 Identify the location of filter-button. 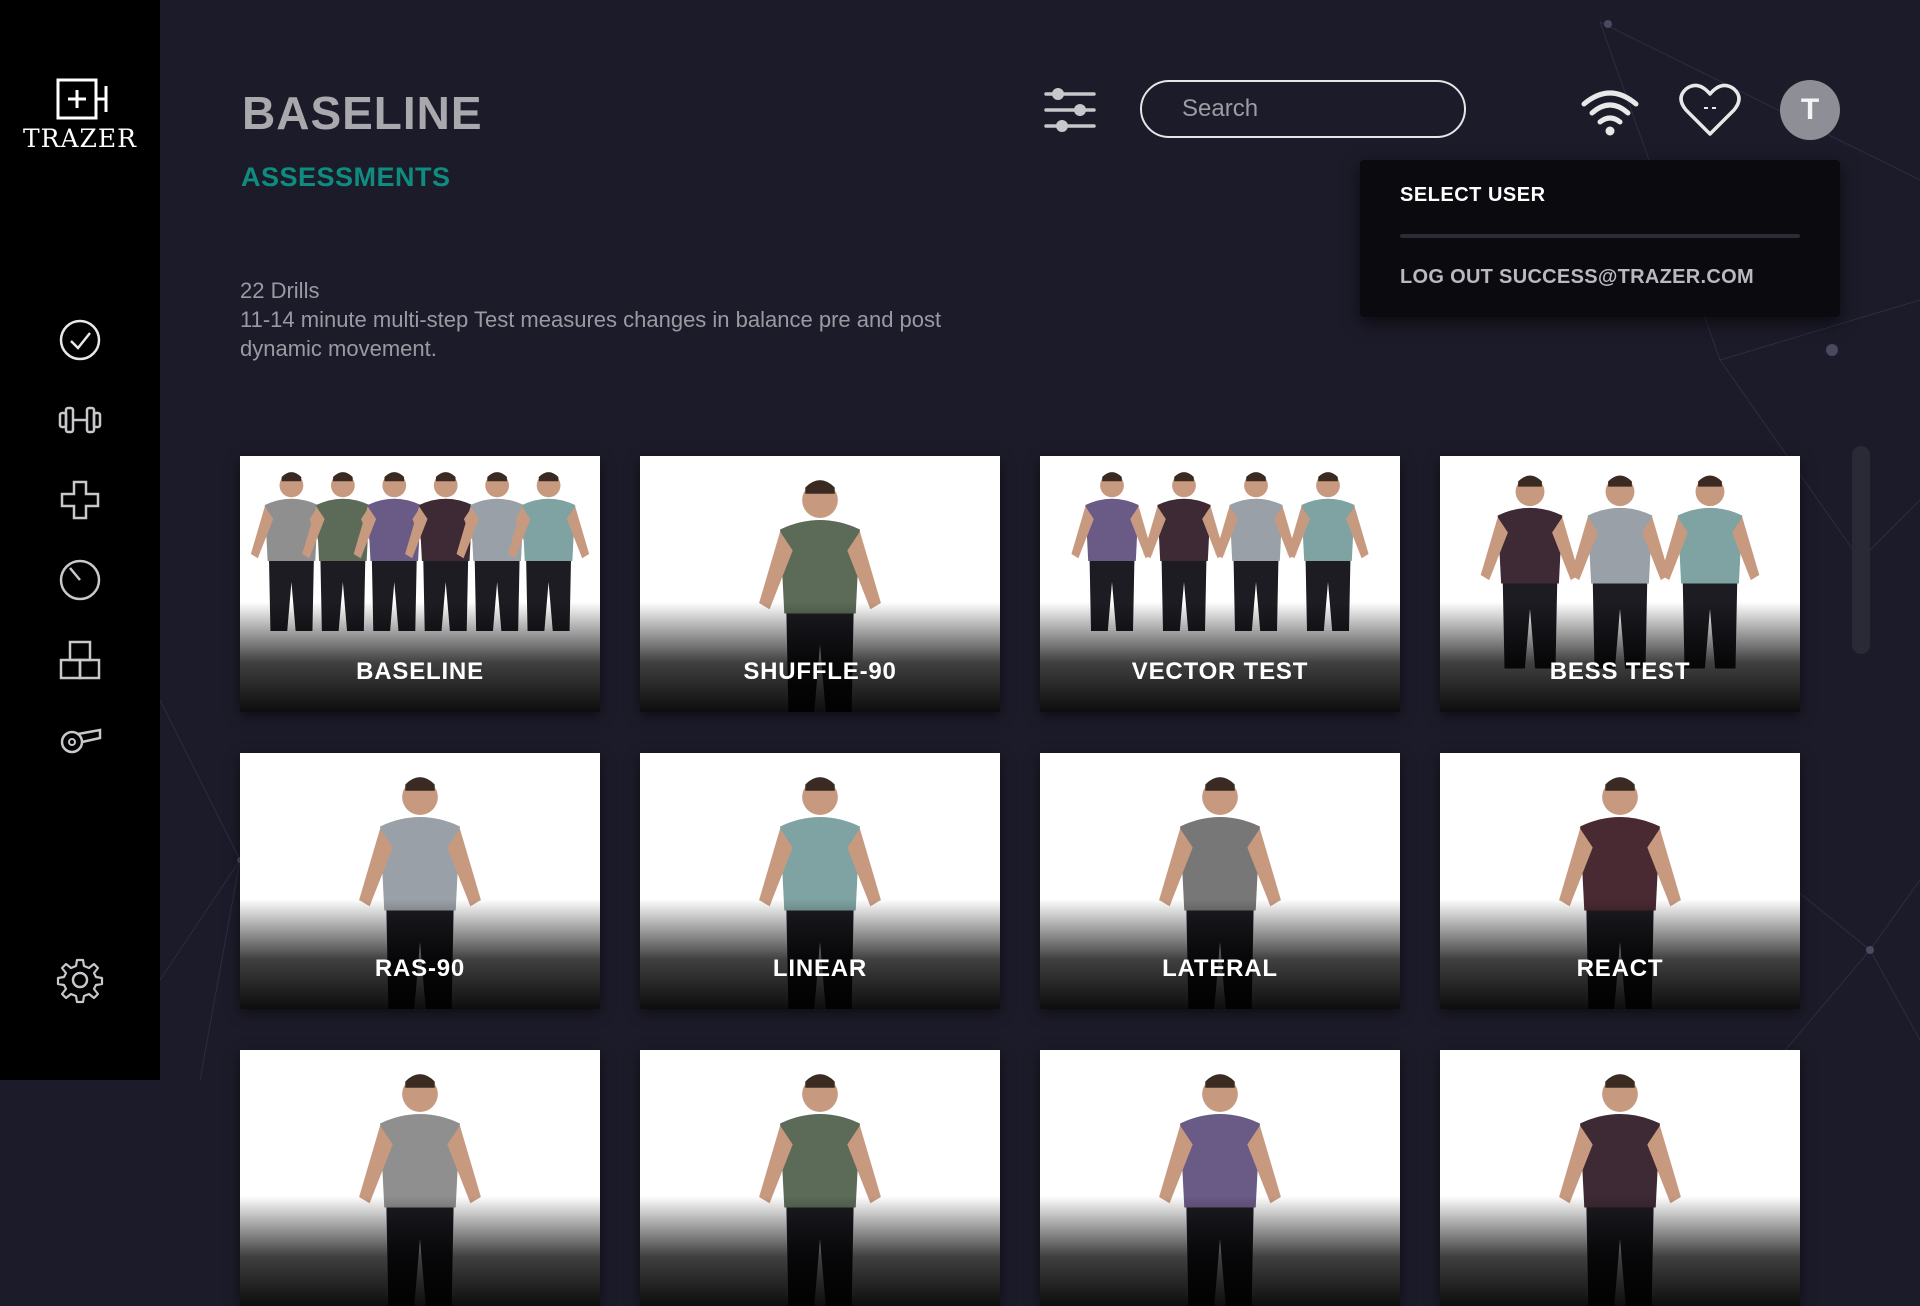
(1070, 111).